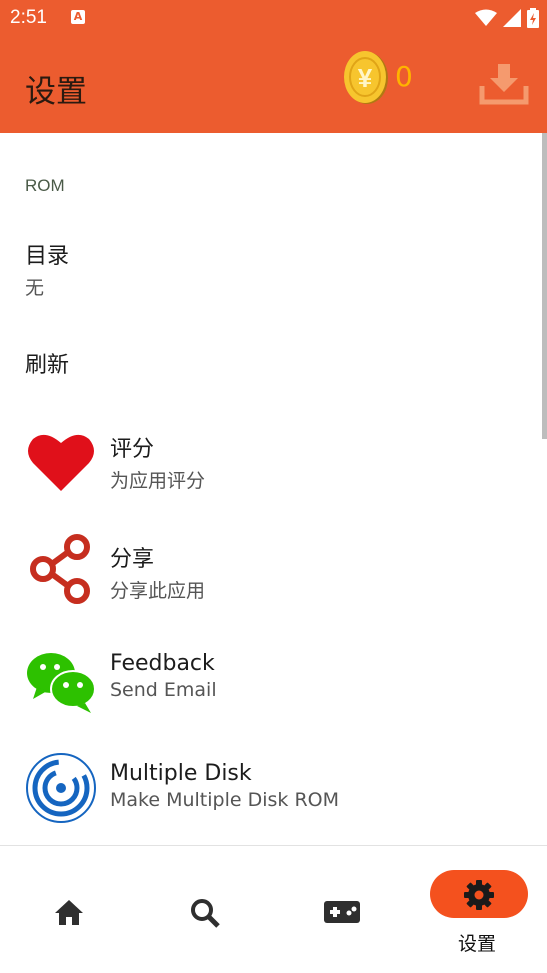  I want to click on nav-search, so click(205, 909).